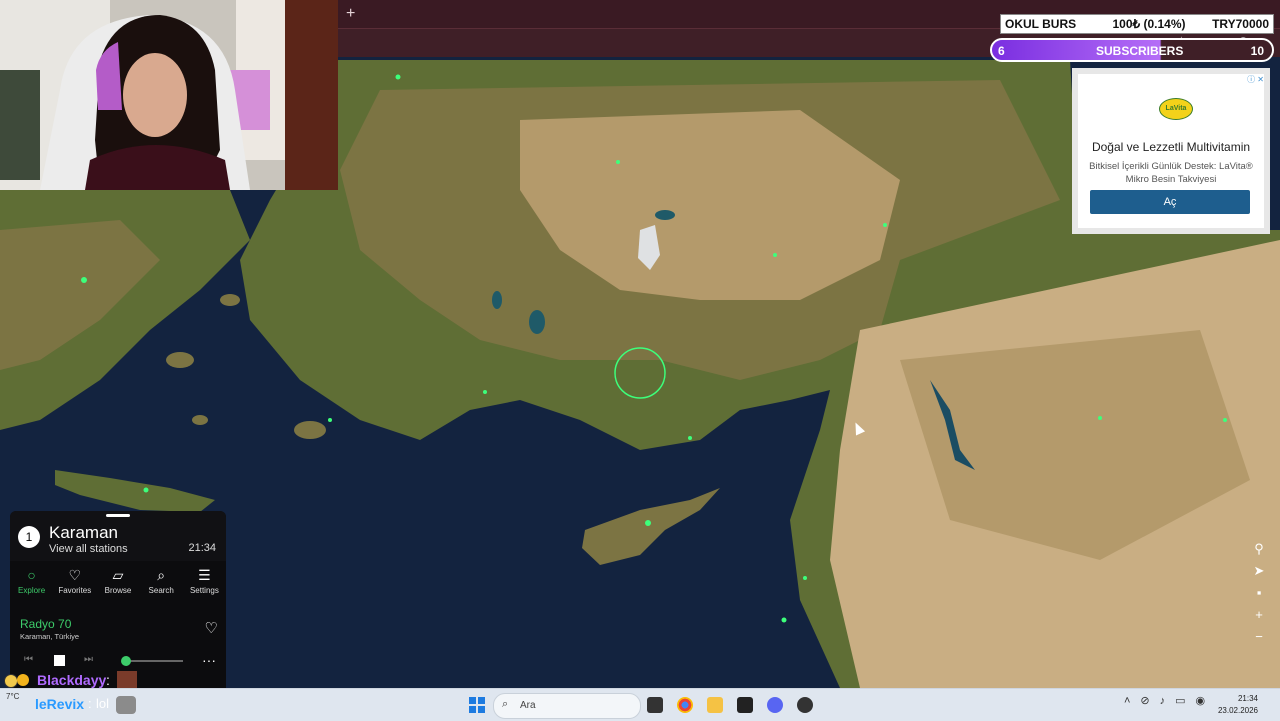  Describe the element at coordinates (1169, 700) in the screenshot. I see `system-tray: ˄⊘♪▭◉` at that location.